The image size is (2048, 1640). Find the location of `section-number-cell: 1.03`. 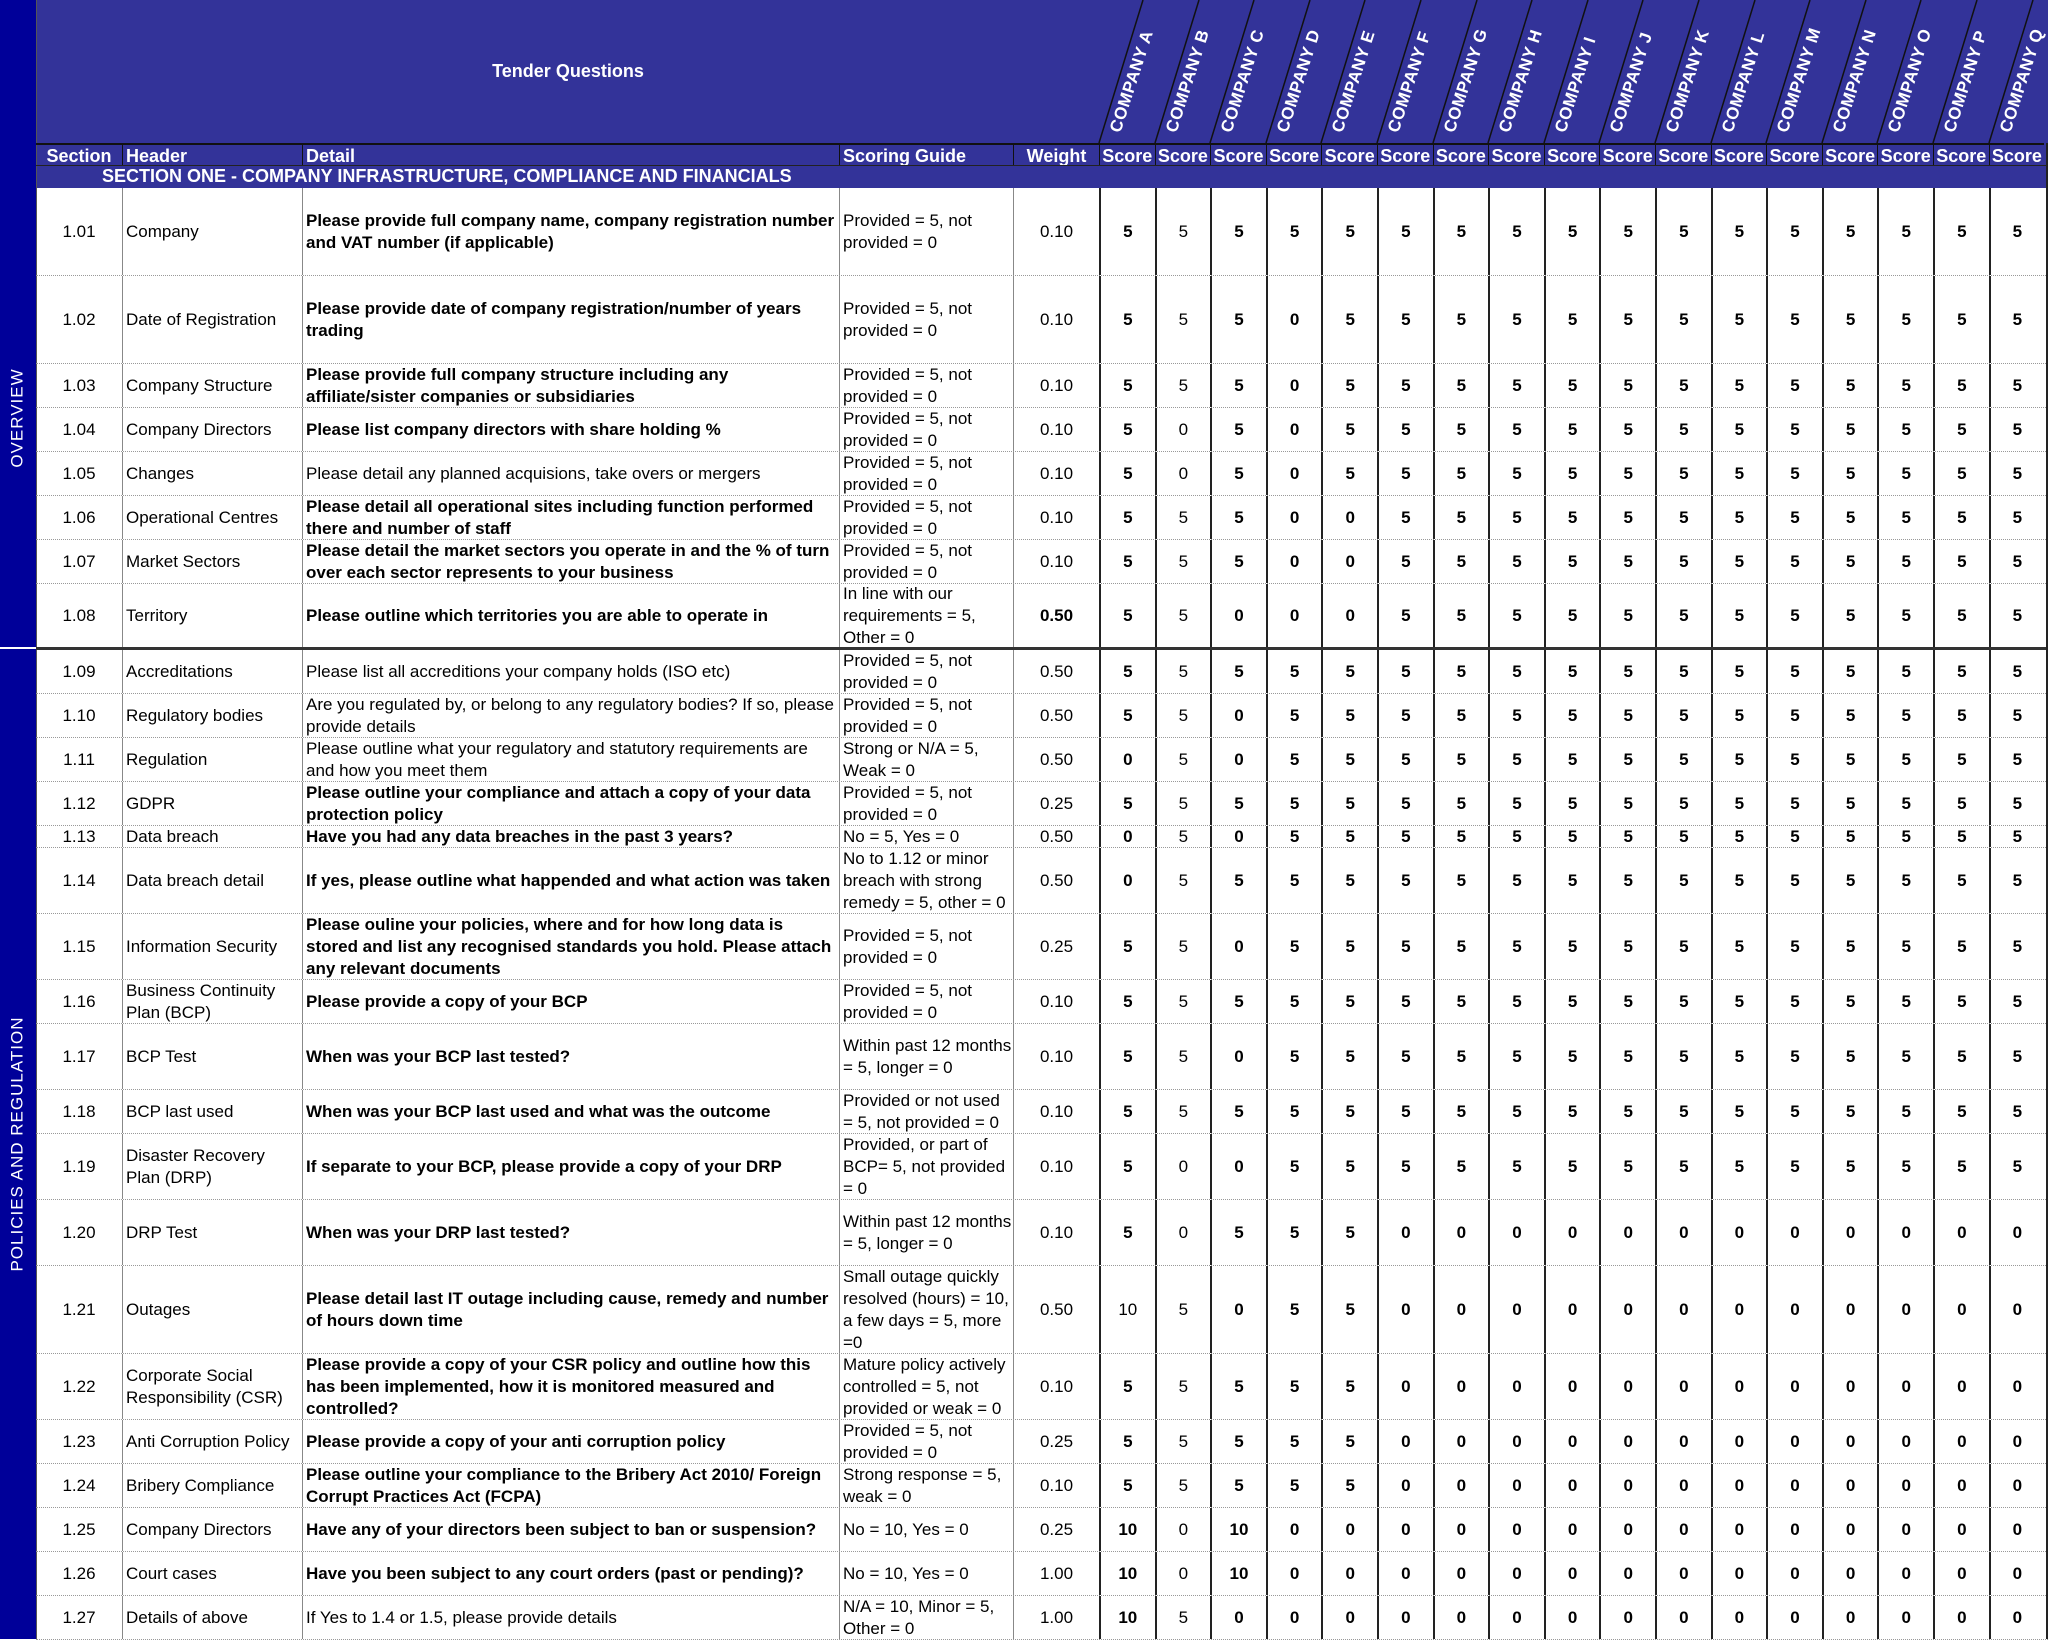

section-number-cell: 1.03 is located at coordinates (79, 385).